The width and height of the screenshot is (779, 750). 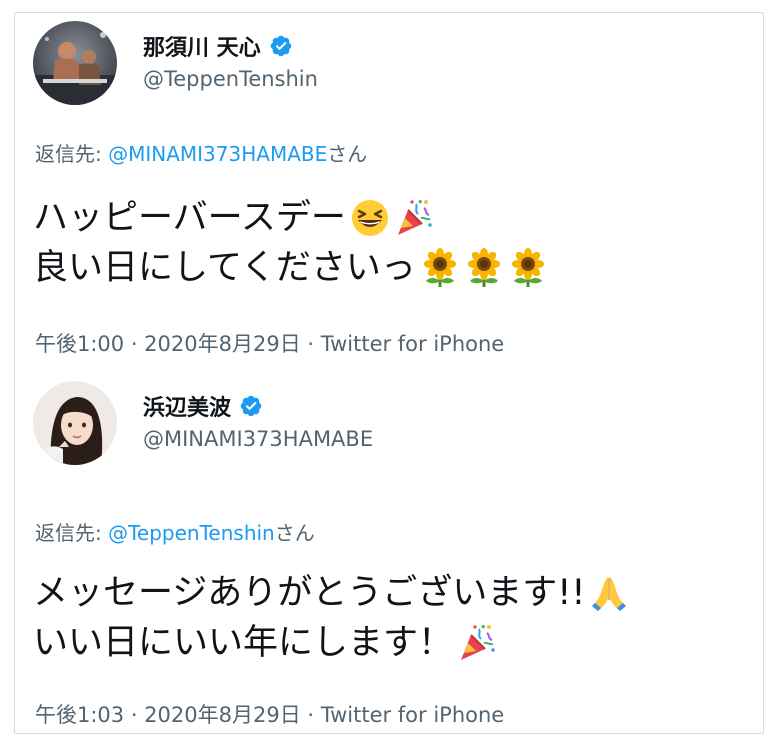 I want to click on reply-context: 返信先: @TeppenTenshinさん, so click(x=175, y=531).